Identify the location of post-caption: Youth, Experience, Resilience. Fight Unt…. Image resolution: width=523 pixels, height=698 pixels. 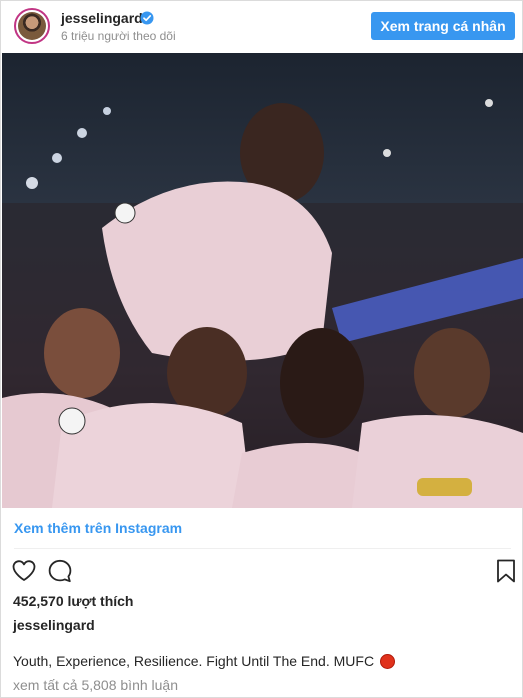
(204, 661).